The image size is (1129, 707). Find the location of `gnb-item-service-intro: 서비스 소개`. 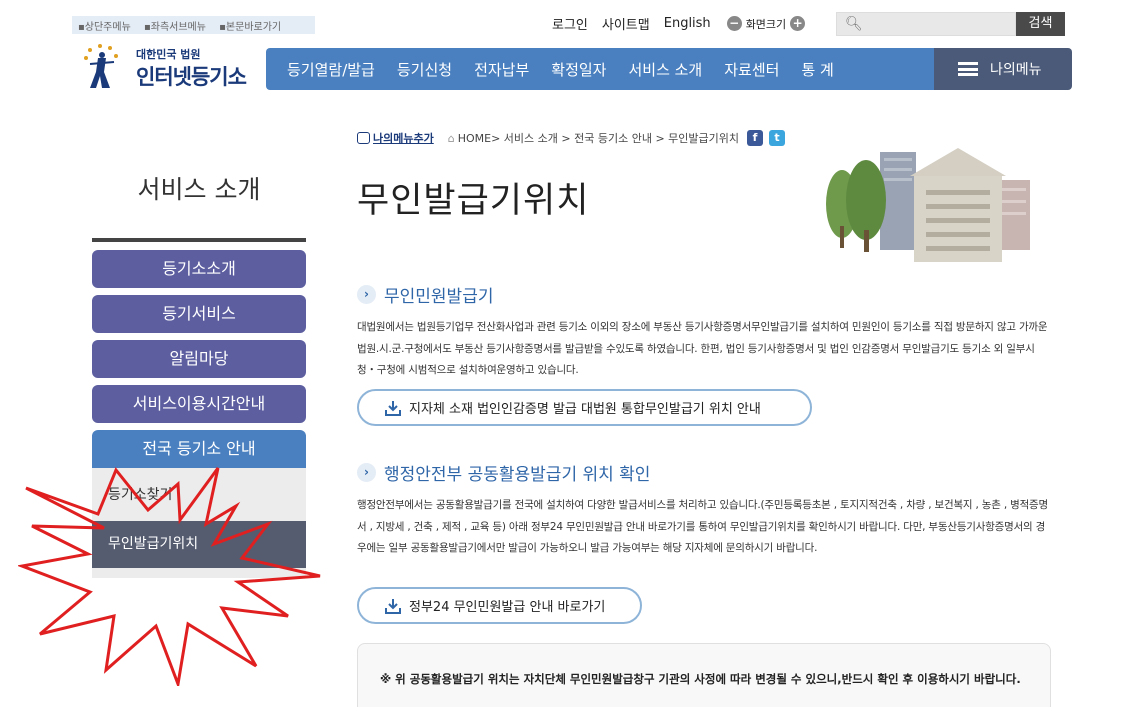

gnb-item-service-intro: 서비스 소개 is located at coordinates (665, 69).